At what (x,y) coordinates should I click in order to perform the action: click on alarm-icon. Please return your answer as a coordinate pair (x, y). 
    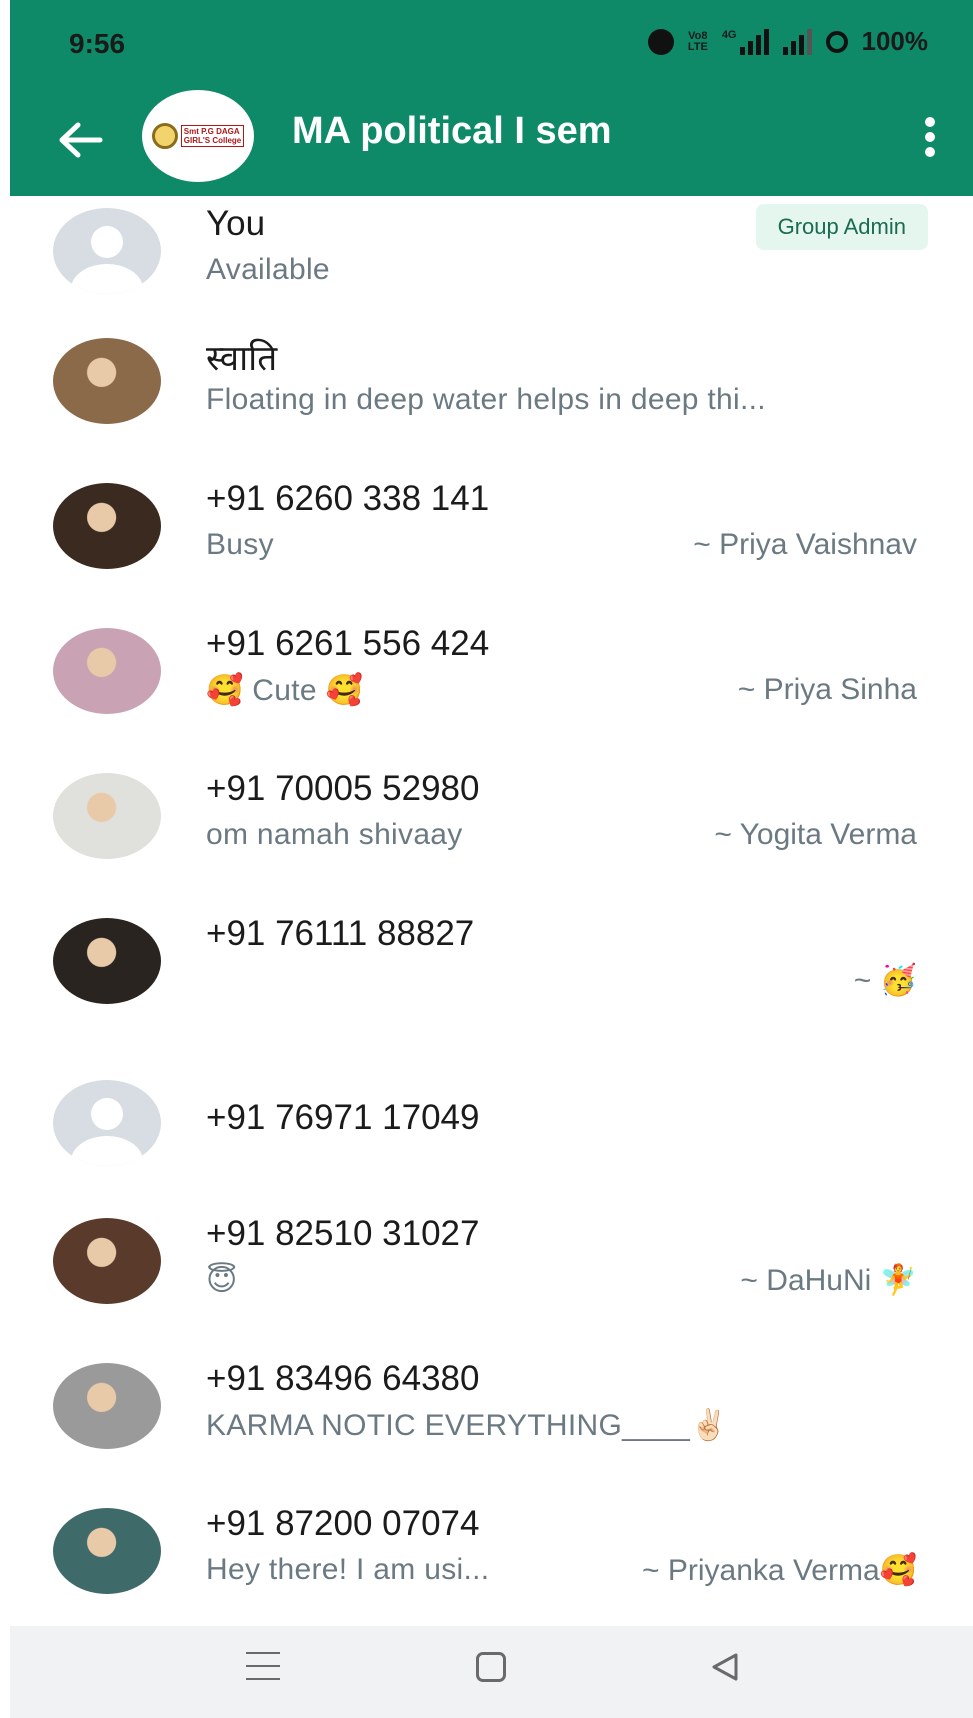
    Looking at the image, I should click on (660, 41).